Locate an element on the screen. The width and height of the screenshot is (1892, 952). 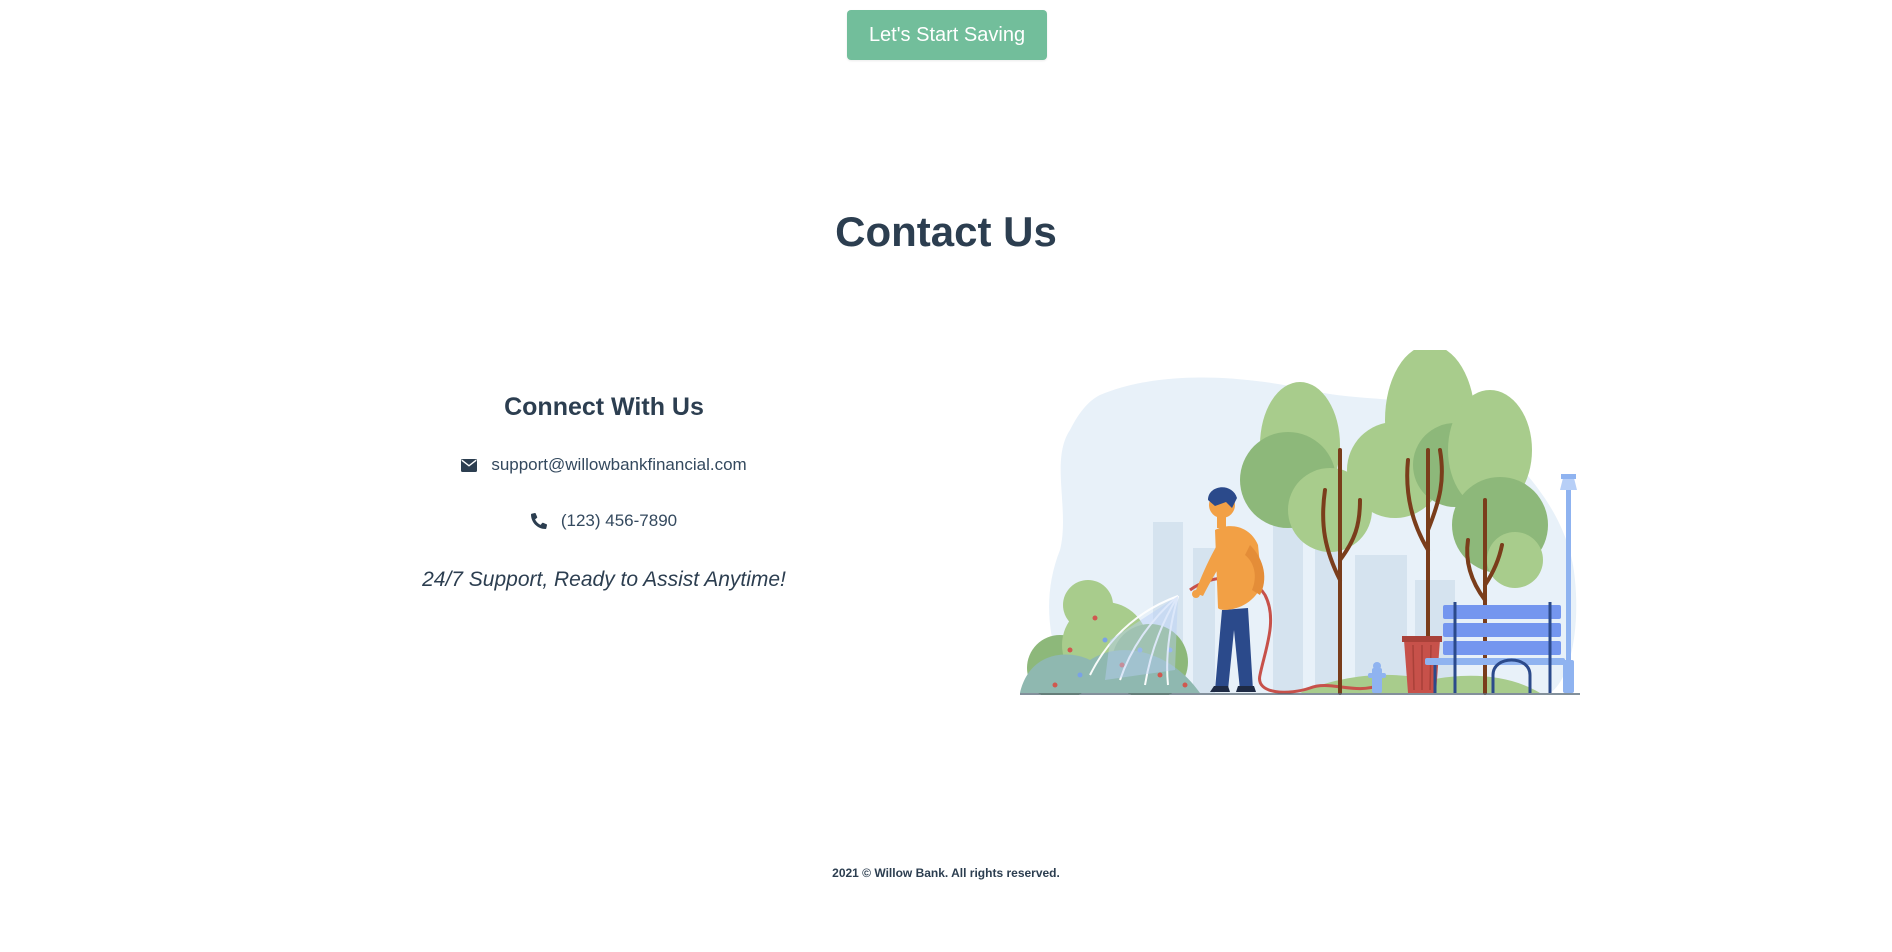
connect-heading: Connect With Us is located at coordinates (604, 407).